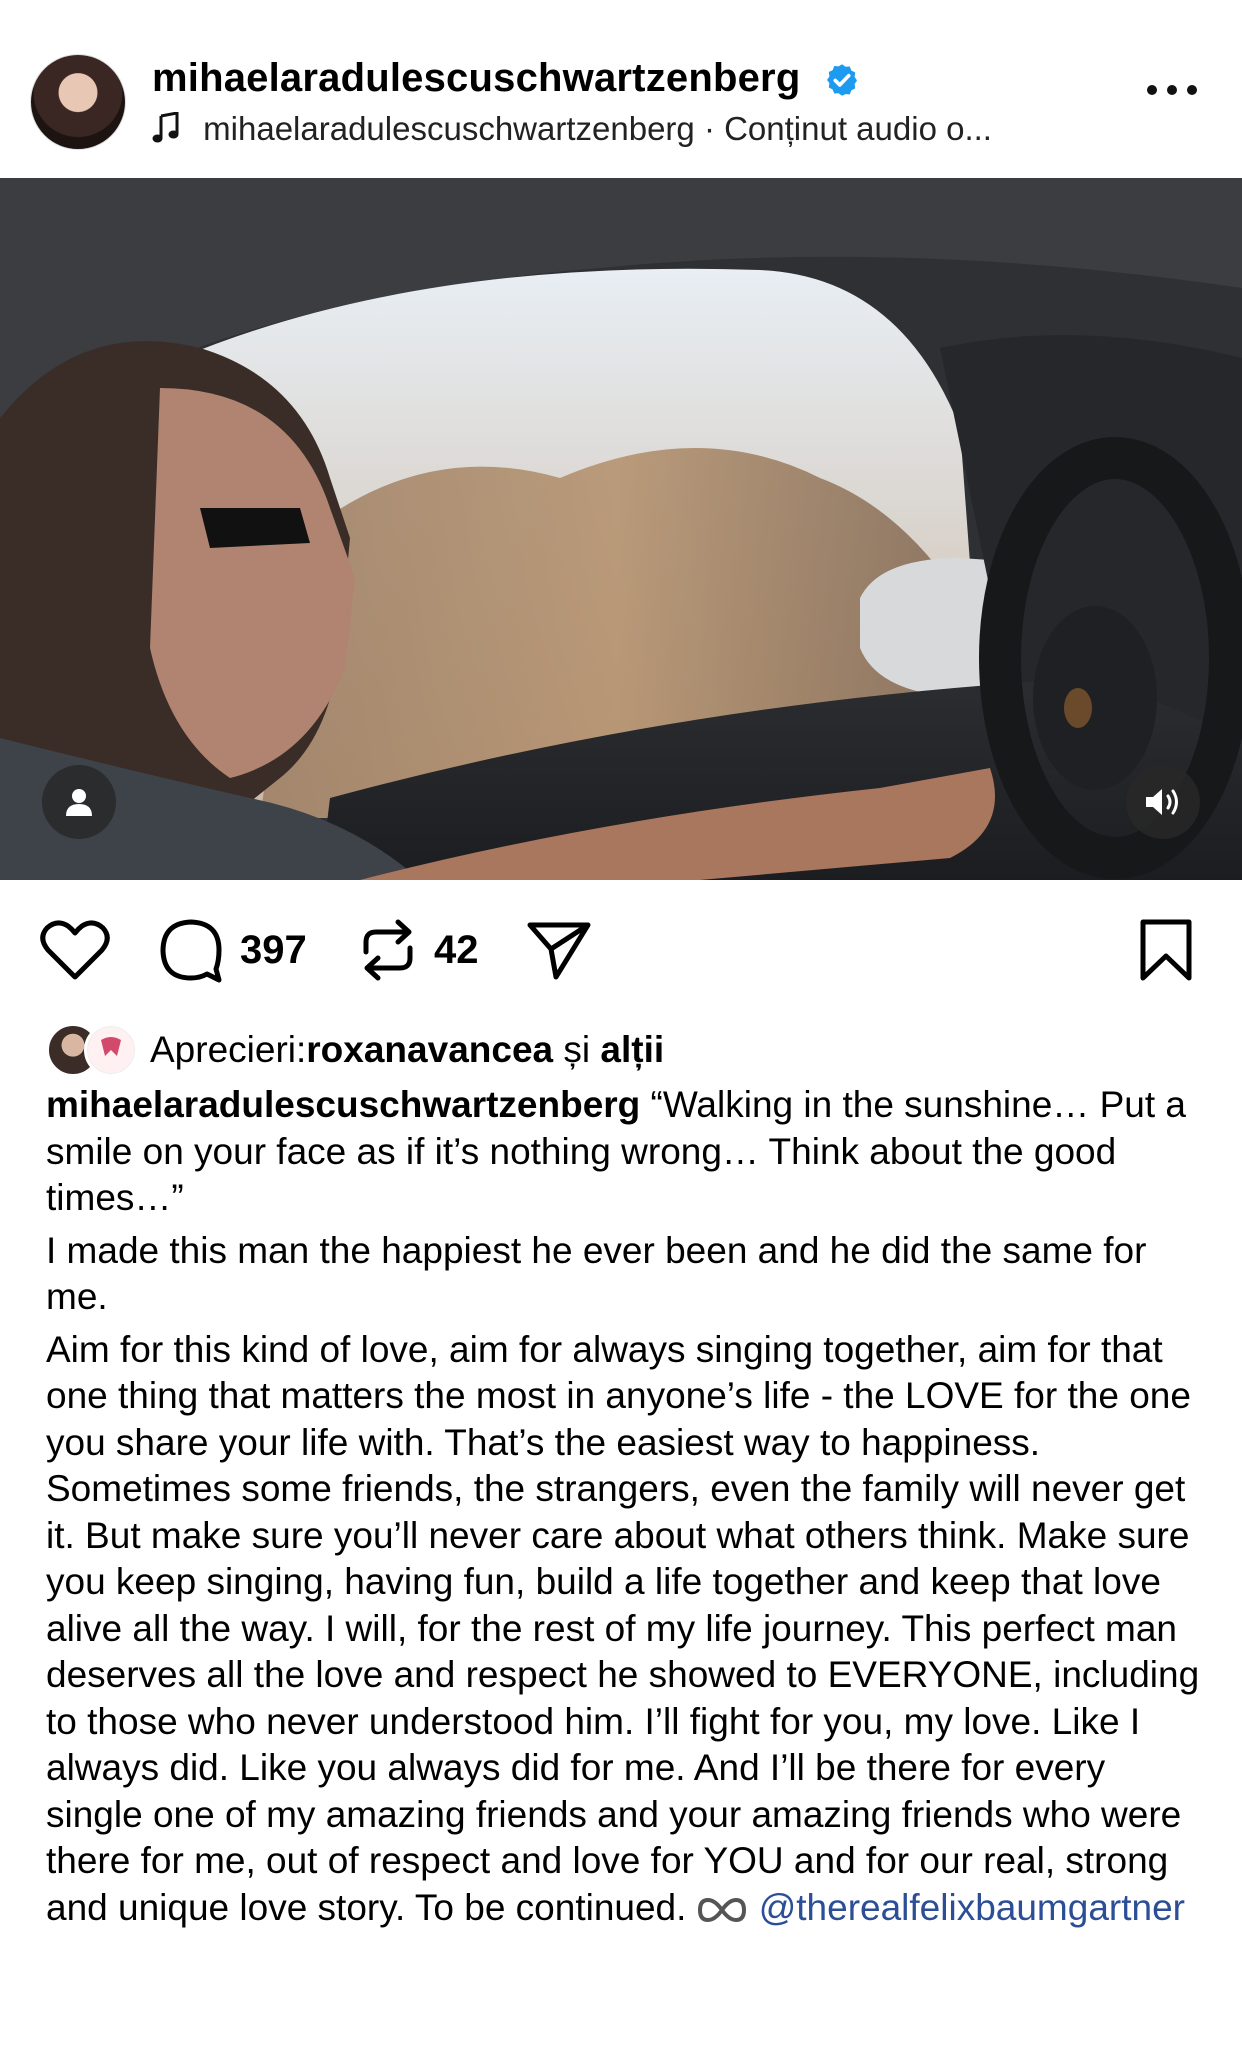  What do you see at coordinates (476, 78) in the screenshot?
I see `username-link: mihaelaradulescuschwartzenberg` at bounding box center [476, 78].